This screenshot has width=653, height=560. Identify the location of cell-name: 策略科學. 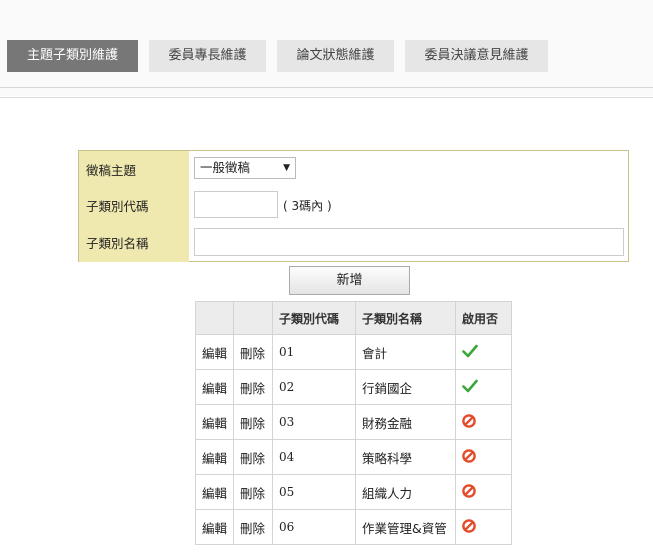
(405, 457).